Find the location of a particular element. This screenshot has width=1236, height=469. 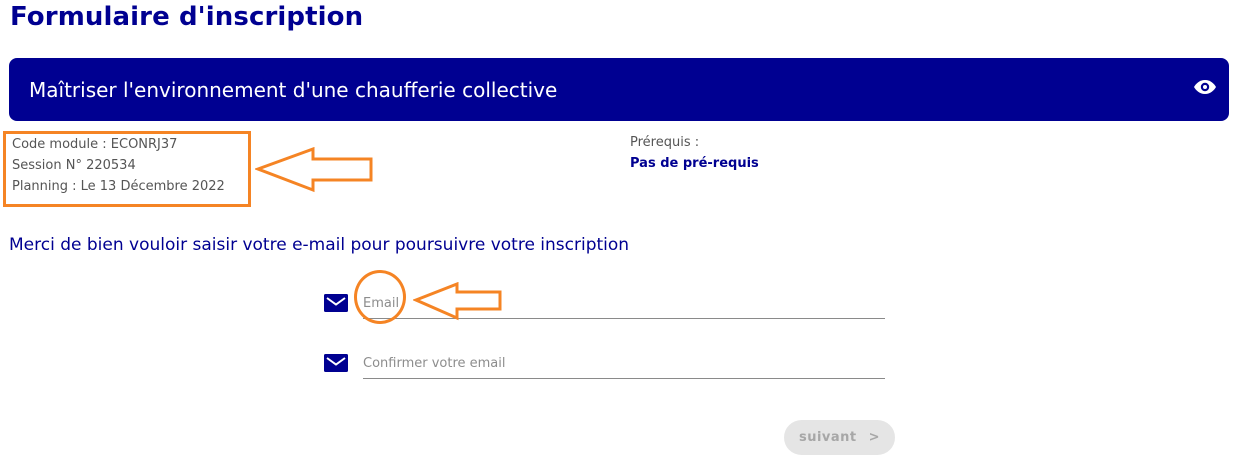

email-field-row is located at coordinates (605, 311).